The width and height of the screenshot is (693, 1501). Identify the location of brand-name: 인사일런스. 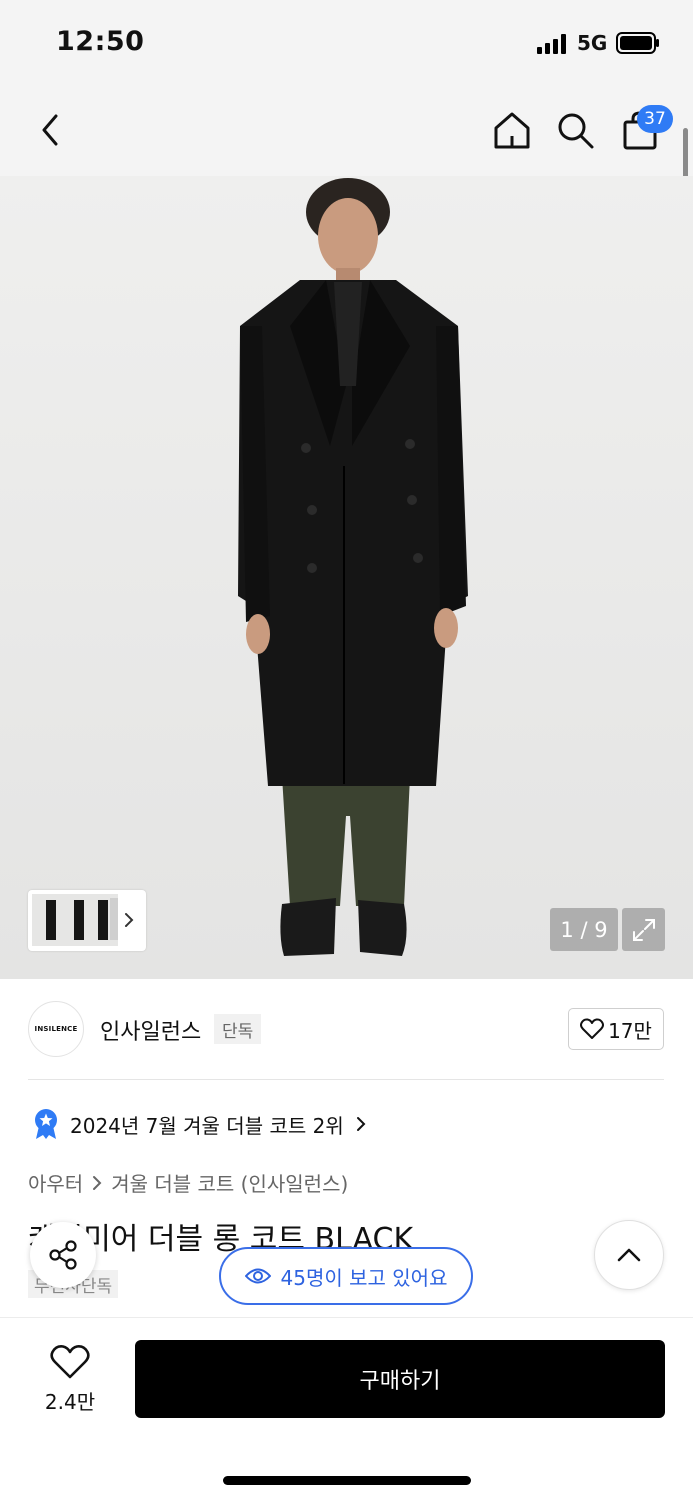
(150, 1030).